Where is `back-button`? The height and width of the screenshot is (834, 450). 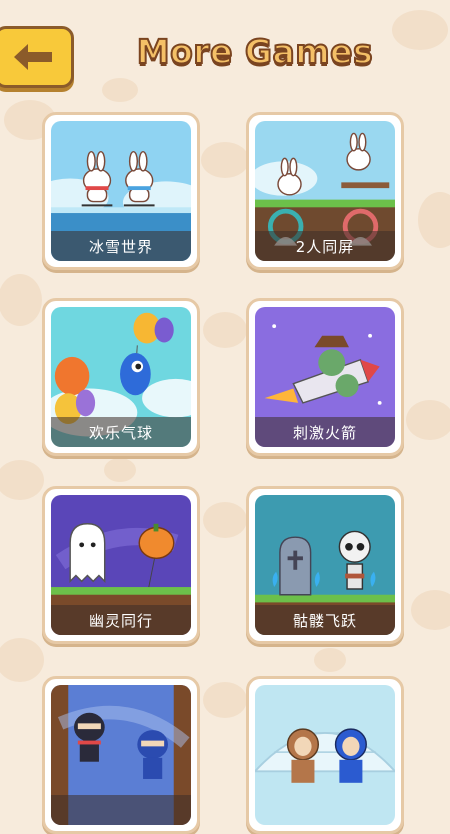
back-button is located at coordinates (37, 57).